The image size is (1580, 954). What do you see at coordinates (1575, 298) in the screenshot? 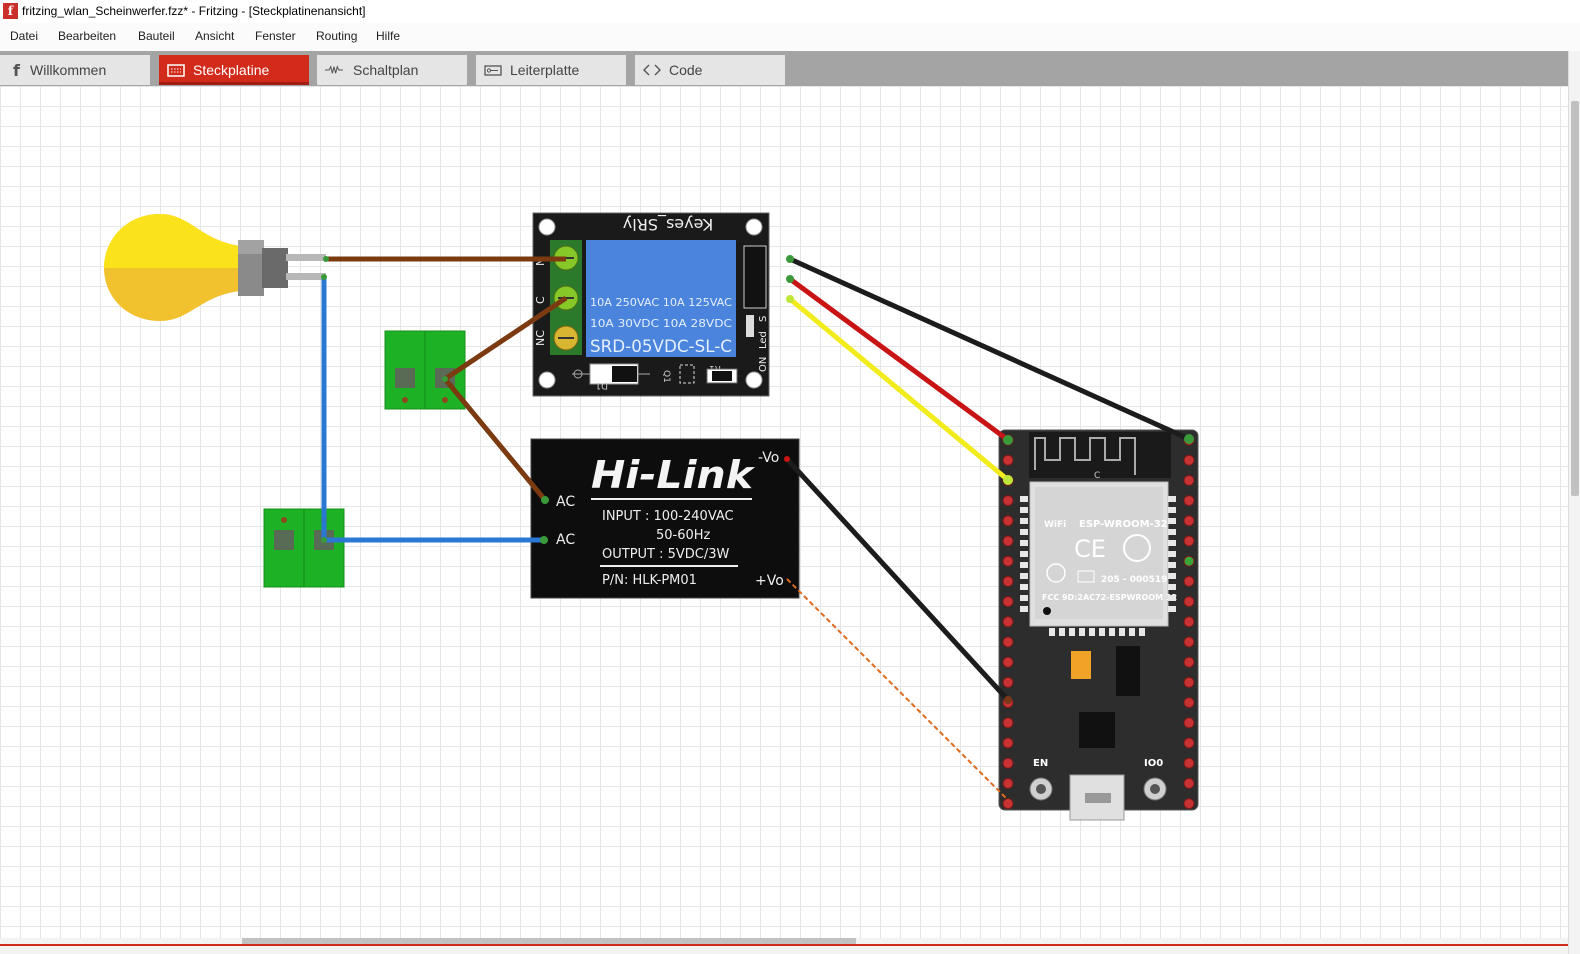
I see `vertical-scrollbar-thumb` at bounding box center [1575, 298].